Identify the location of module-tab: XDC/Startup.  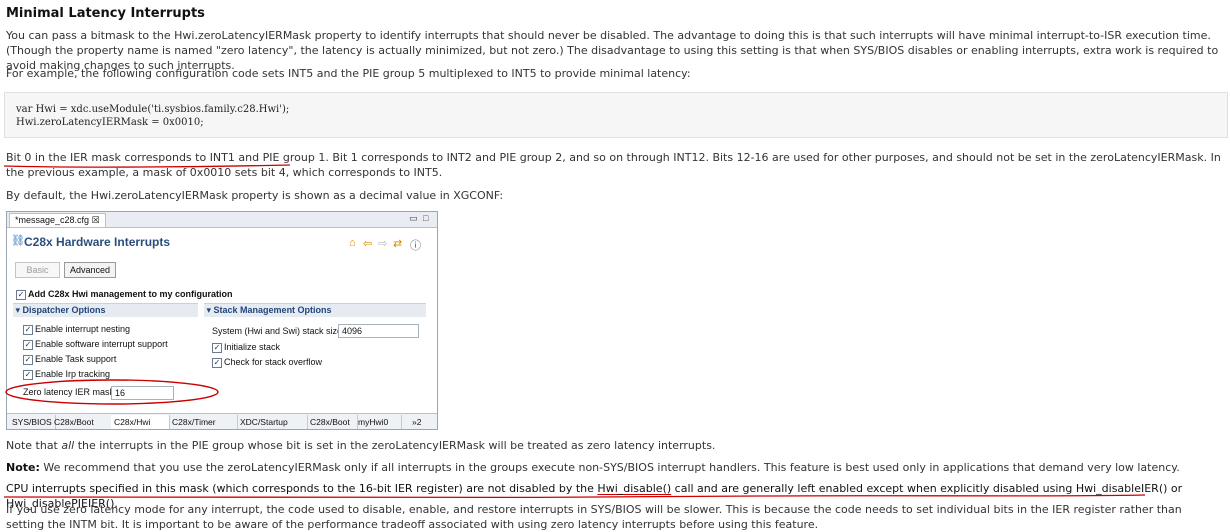
(272, 422).